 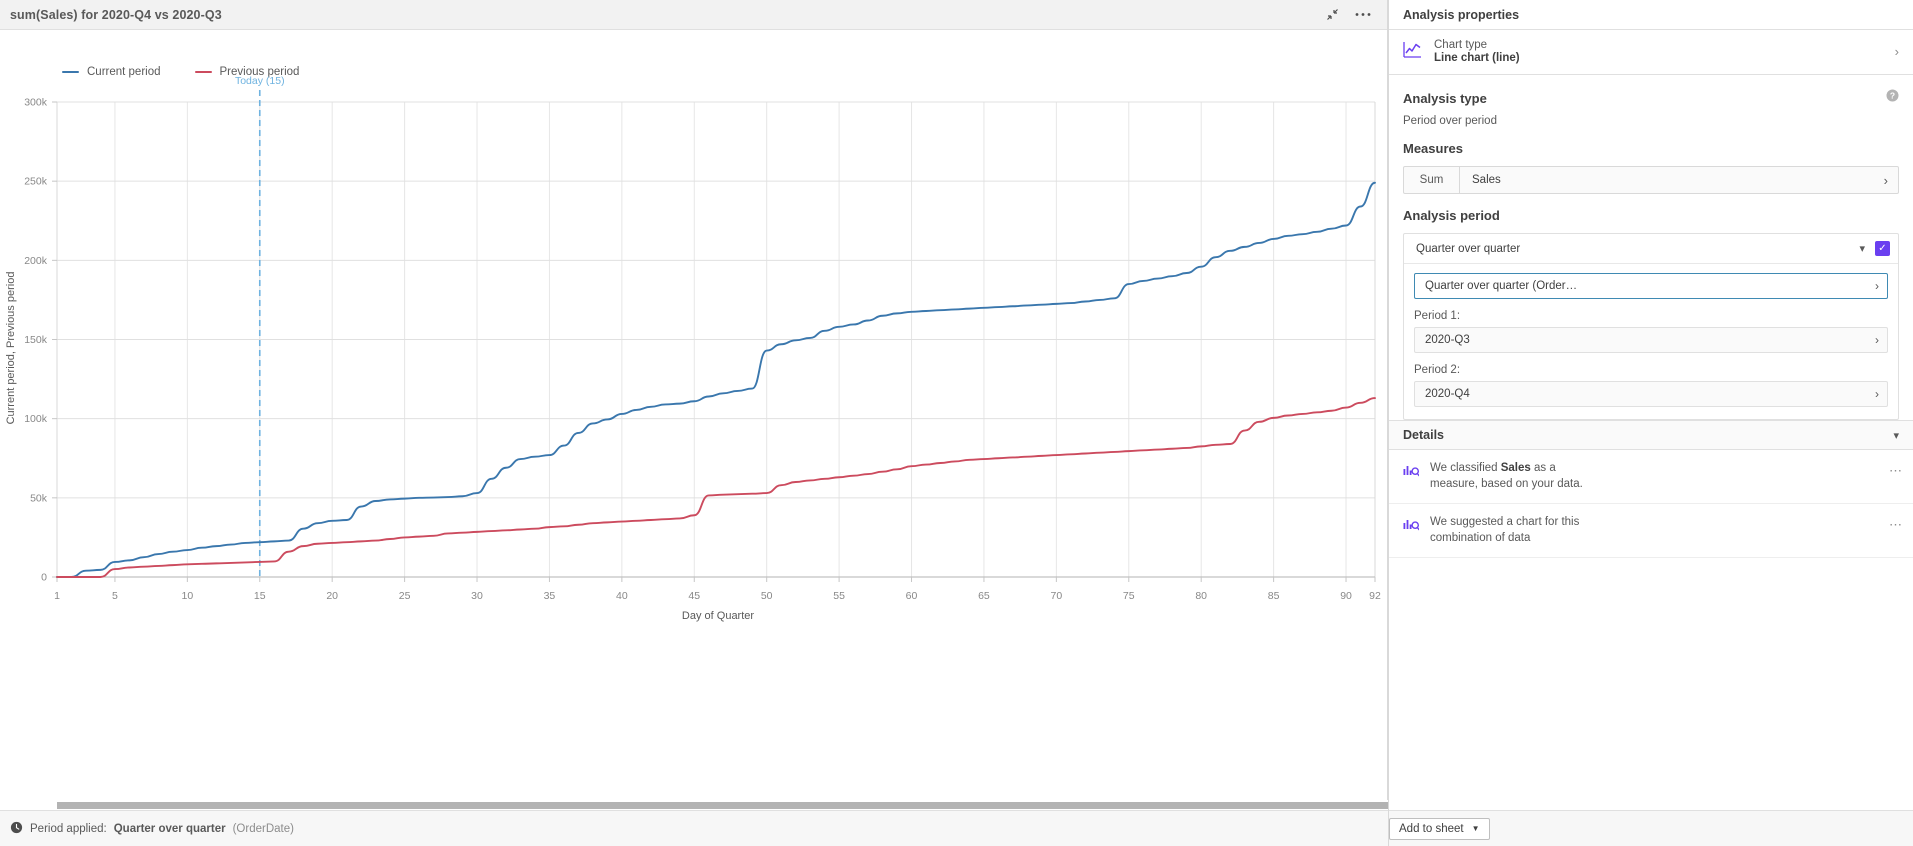 I want to click on horizontal-scrollbar, so click(x=694, y=805).